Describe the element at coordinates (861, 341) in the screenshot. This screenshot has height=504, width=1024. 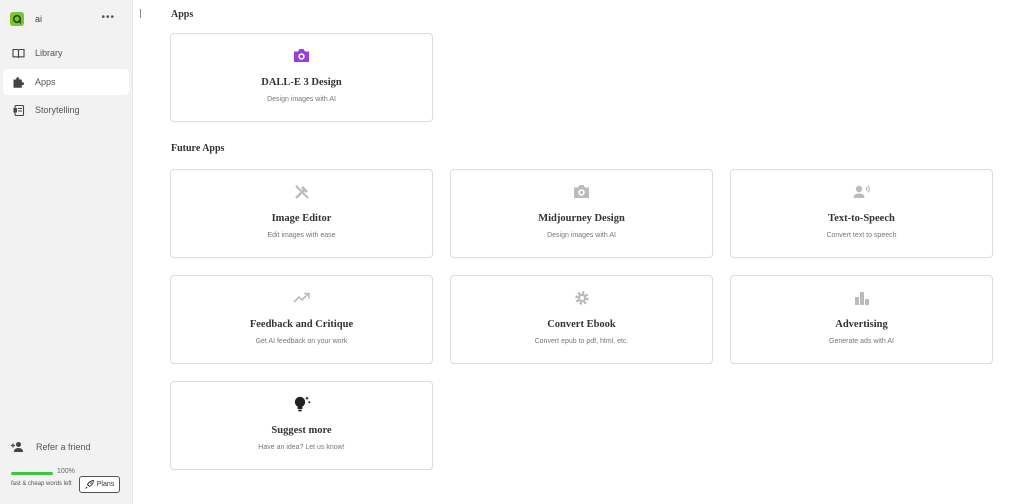
I see `card-description: Generate ads with AI` at that location.